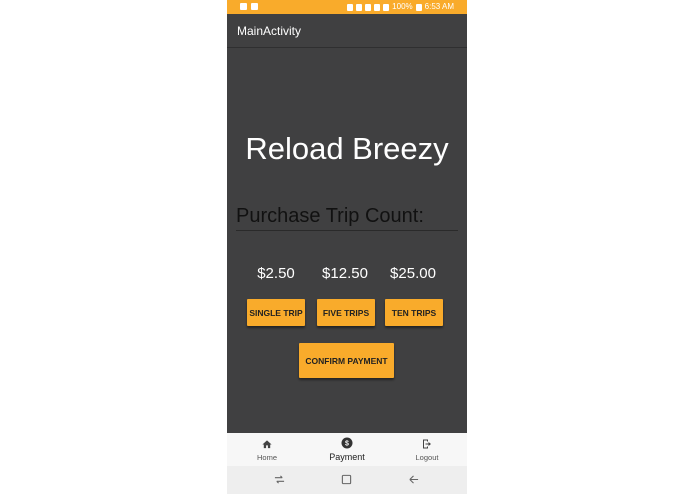  Describe the element at coordinates (413, 273) in the screenshot. I see `price-ten-trips: $25.00` at that location.